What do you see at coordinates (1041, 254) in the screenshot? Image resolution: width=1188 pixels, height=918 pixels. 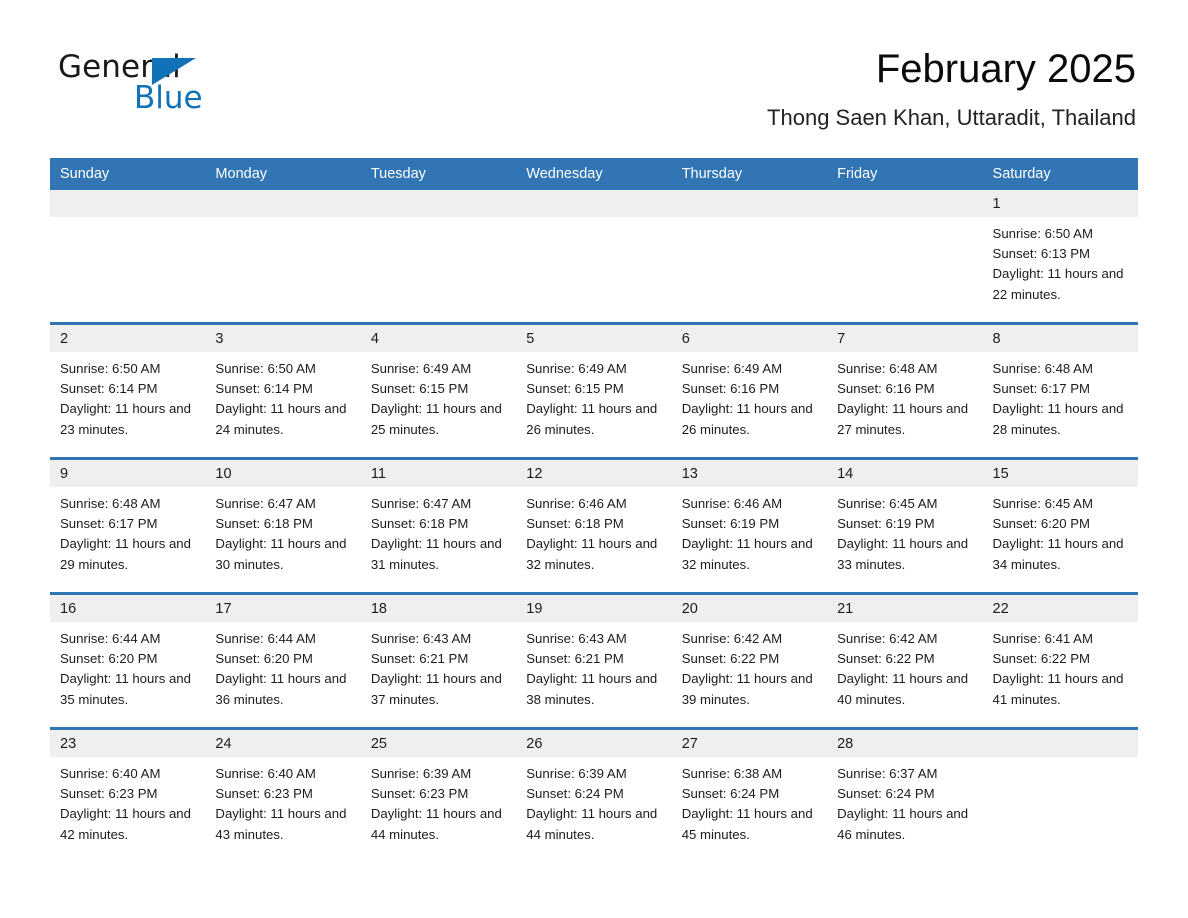 I see `sunset-text: Sunset: 6:13 PM` at bounding box center [1041, 254].